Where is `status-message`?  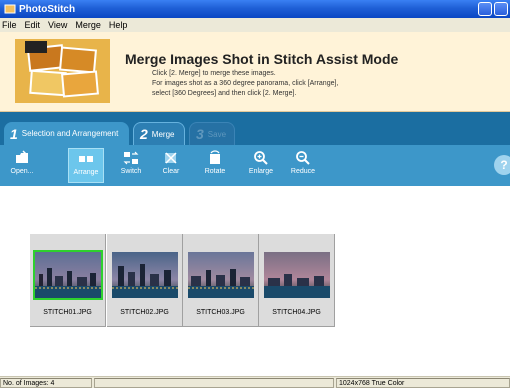
status-message is located at coordinates (214, 383).